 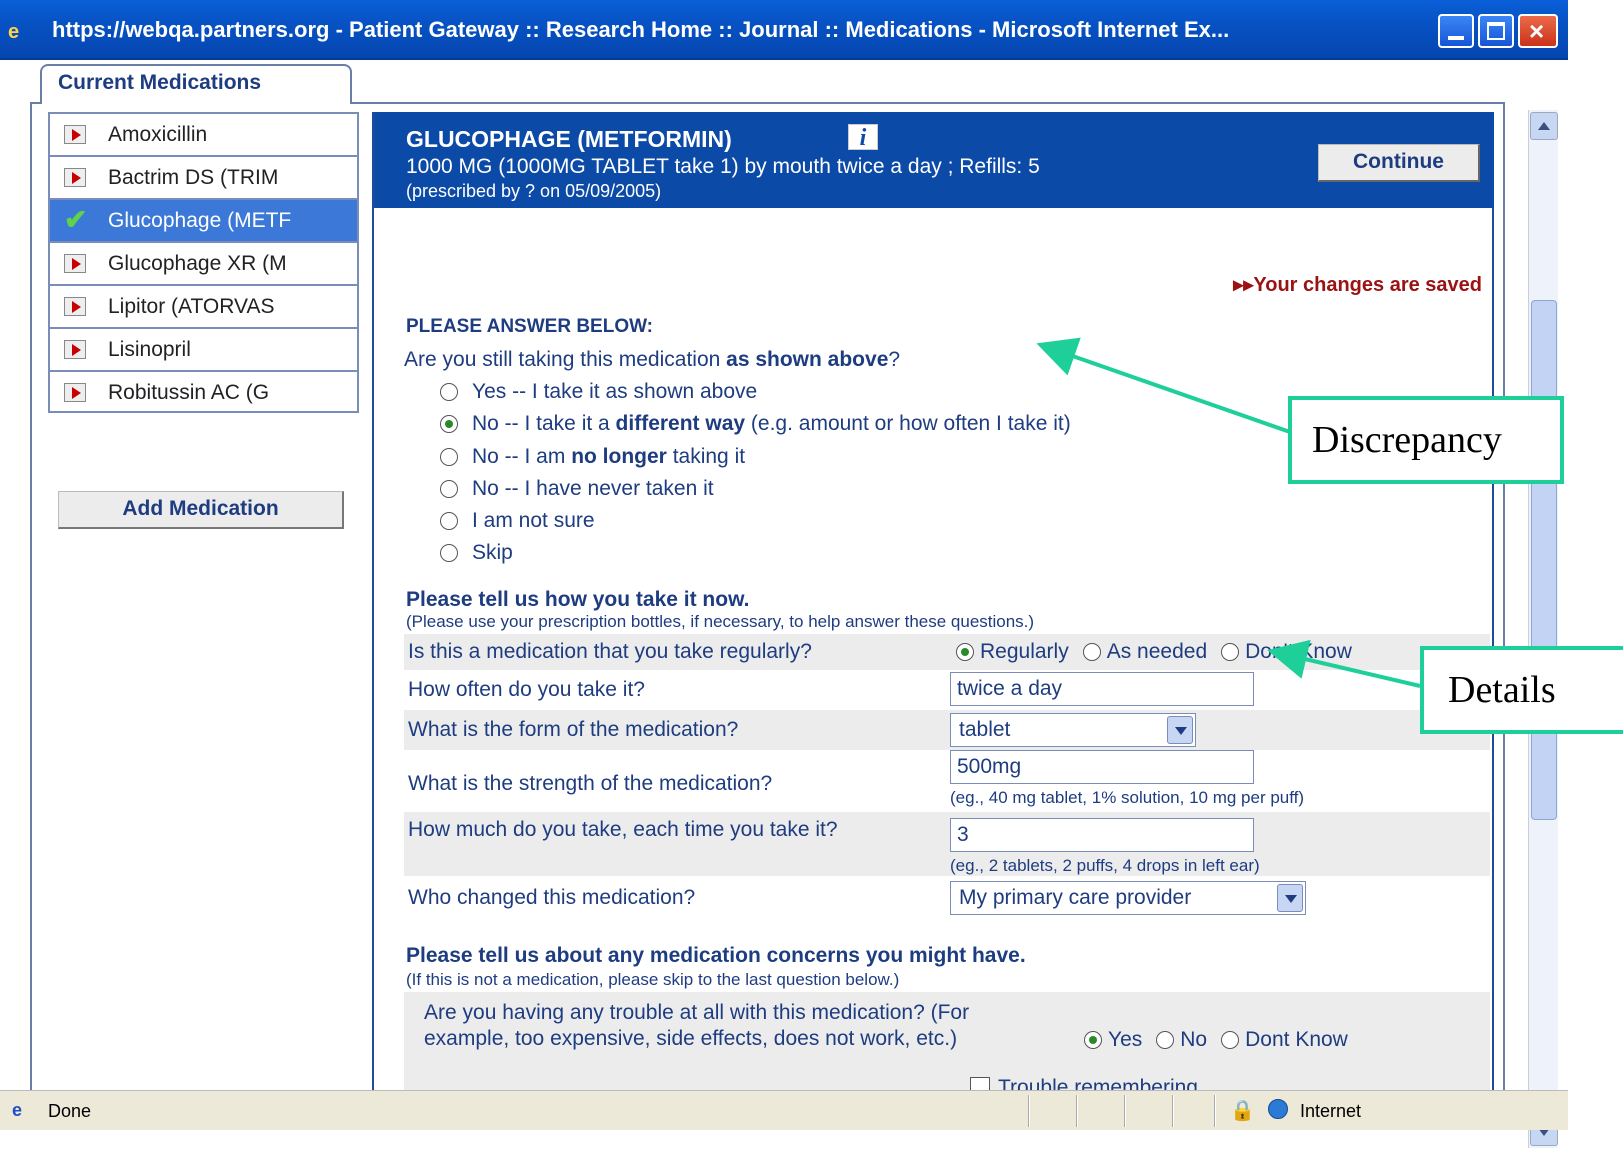 I want to click on globe-icon, so click(x=1278, y=1109).